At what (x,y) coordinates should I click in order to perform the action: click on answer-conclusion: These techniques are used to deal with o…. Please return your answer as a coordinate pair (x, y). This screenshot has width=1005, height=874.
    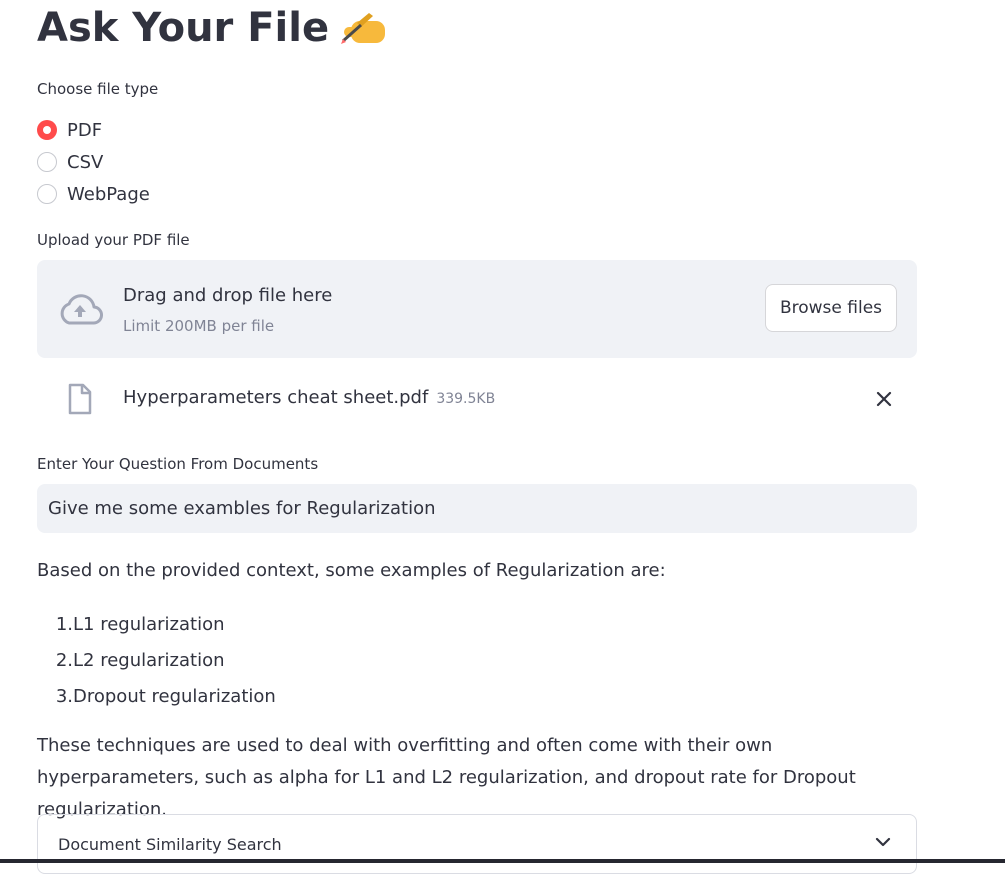
    Looking at the image, I should click on (446, 777).